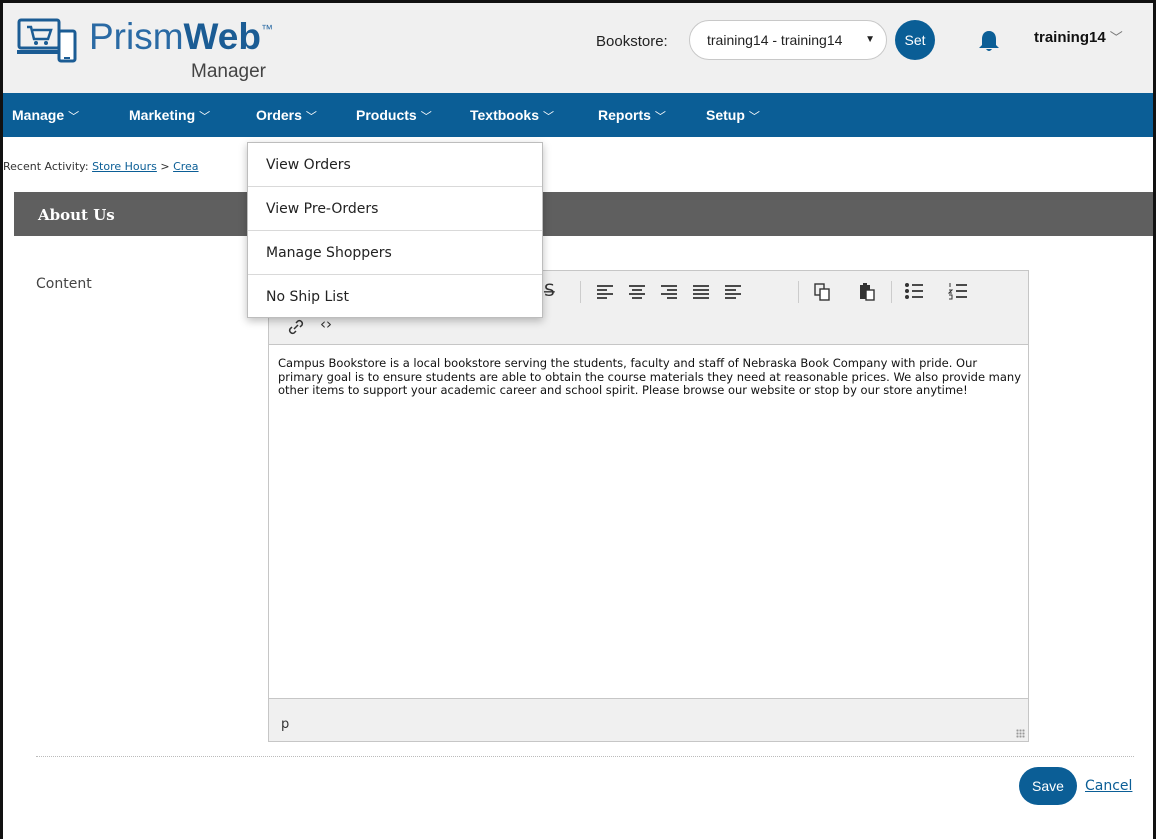  What do you see at coordinates (46, 166) in the screenshot?
I see `recent-activity-label: Recent Activity:` at bounding box center [46, 166].